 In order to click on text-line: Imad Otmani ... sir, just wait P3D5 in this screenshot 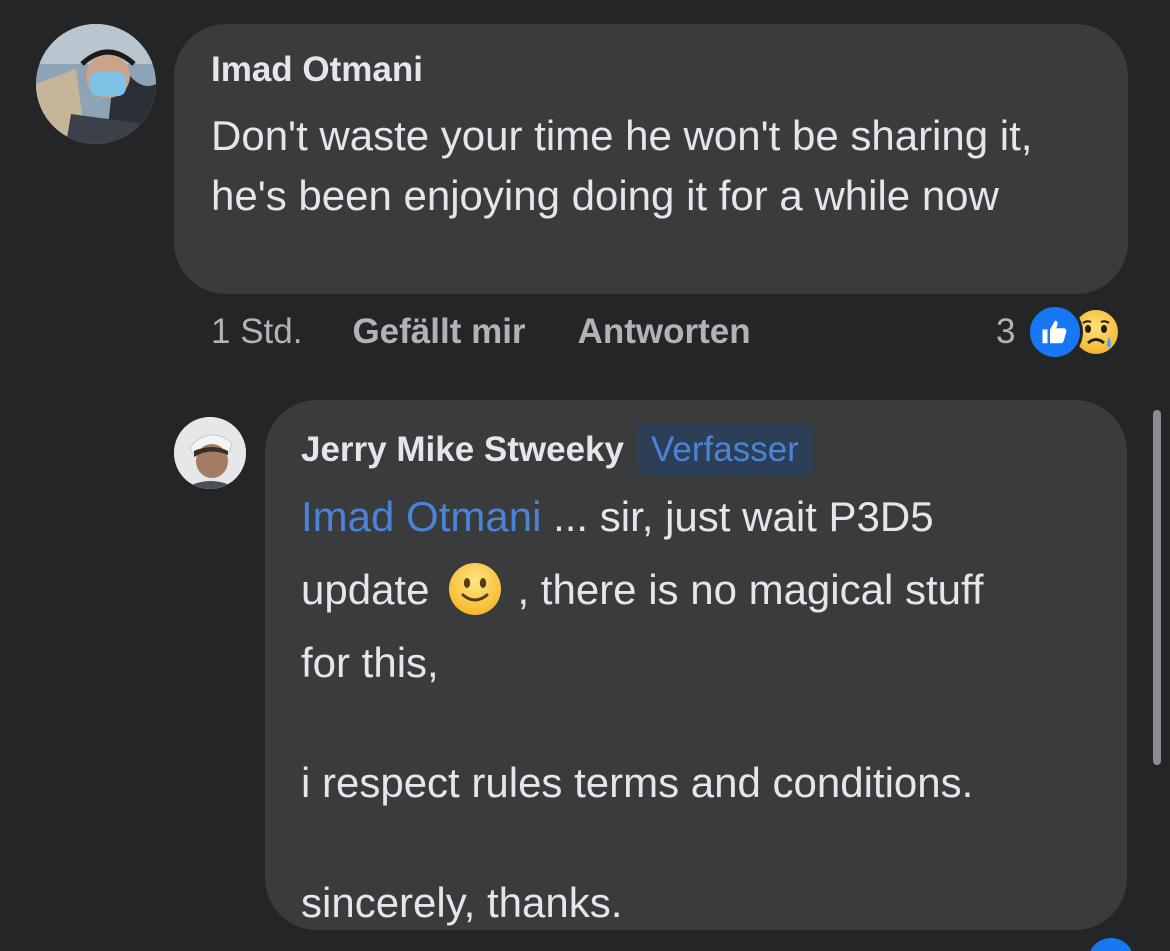, I will do `click(699, 517)`.